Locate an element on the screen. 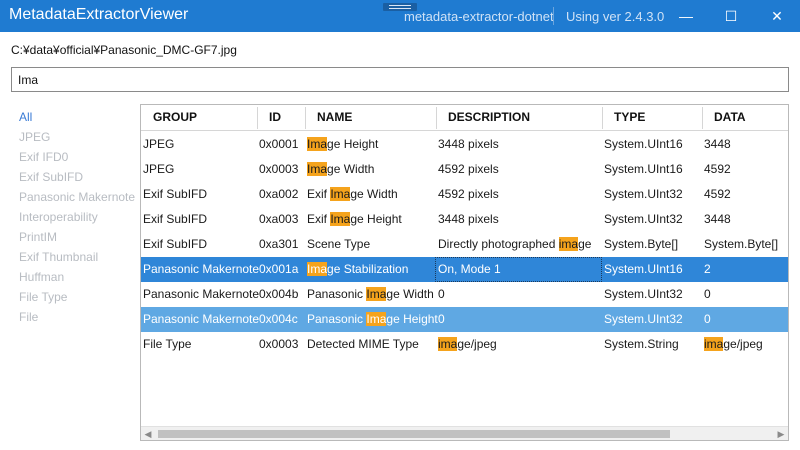  cell-group: Exif SubIFD is located at coordinates (175, 244).